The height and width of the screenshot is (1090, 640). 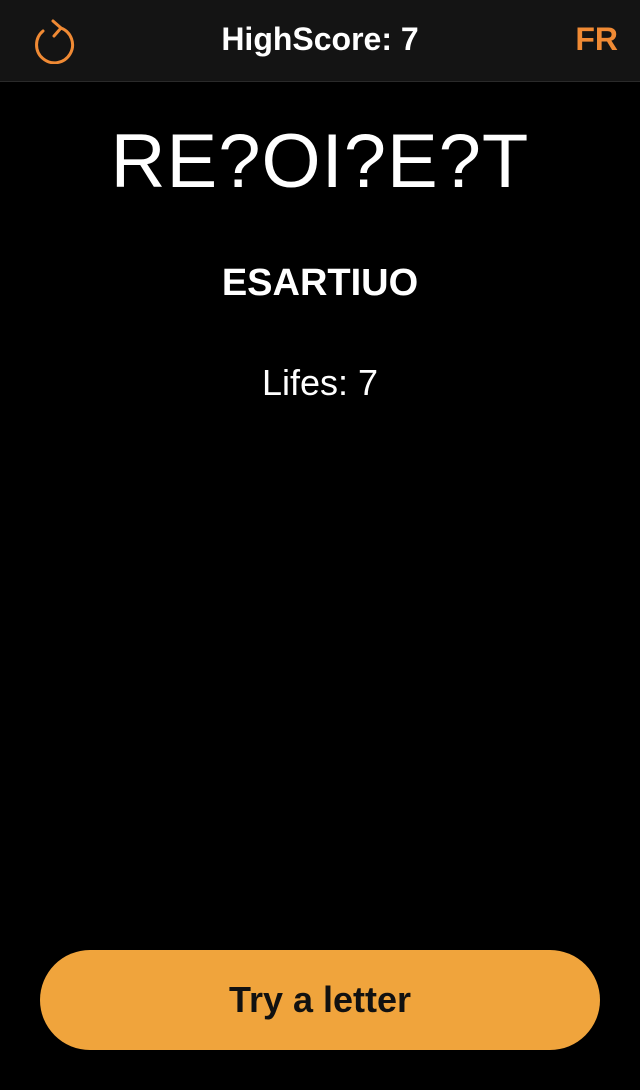 What do you see at coordinates (320, 283) in the screenshot?
I see `tried-letters: ESARTIUO` at bounding box center [320, 283].